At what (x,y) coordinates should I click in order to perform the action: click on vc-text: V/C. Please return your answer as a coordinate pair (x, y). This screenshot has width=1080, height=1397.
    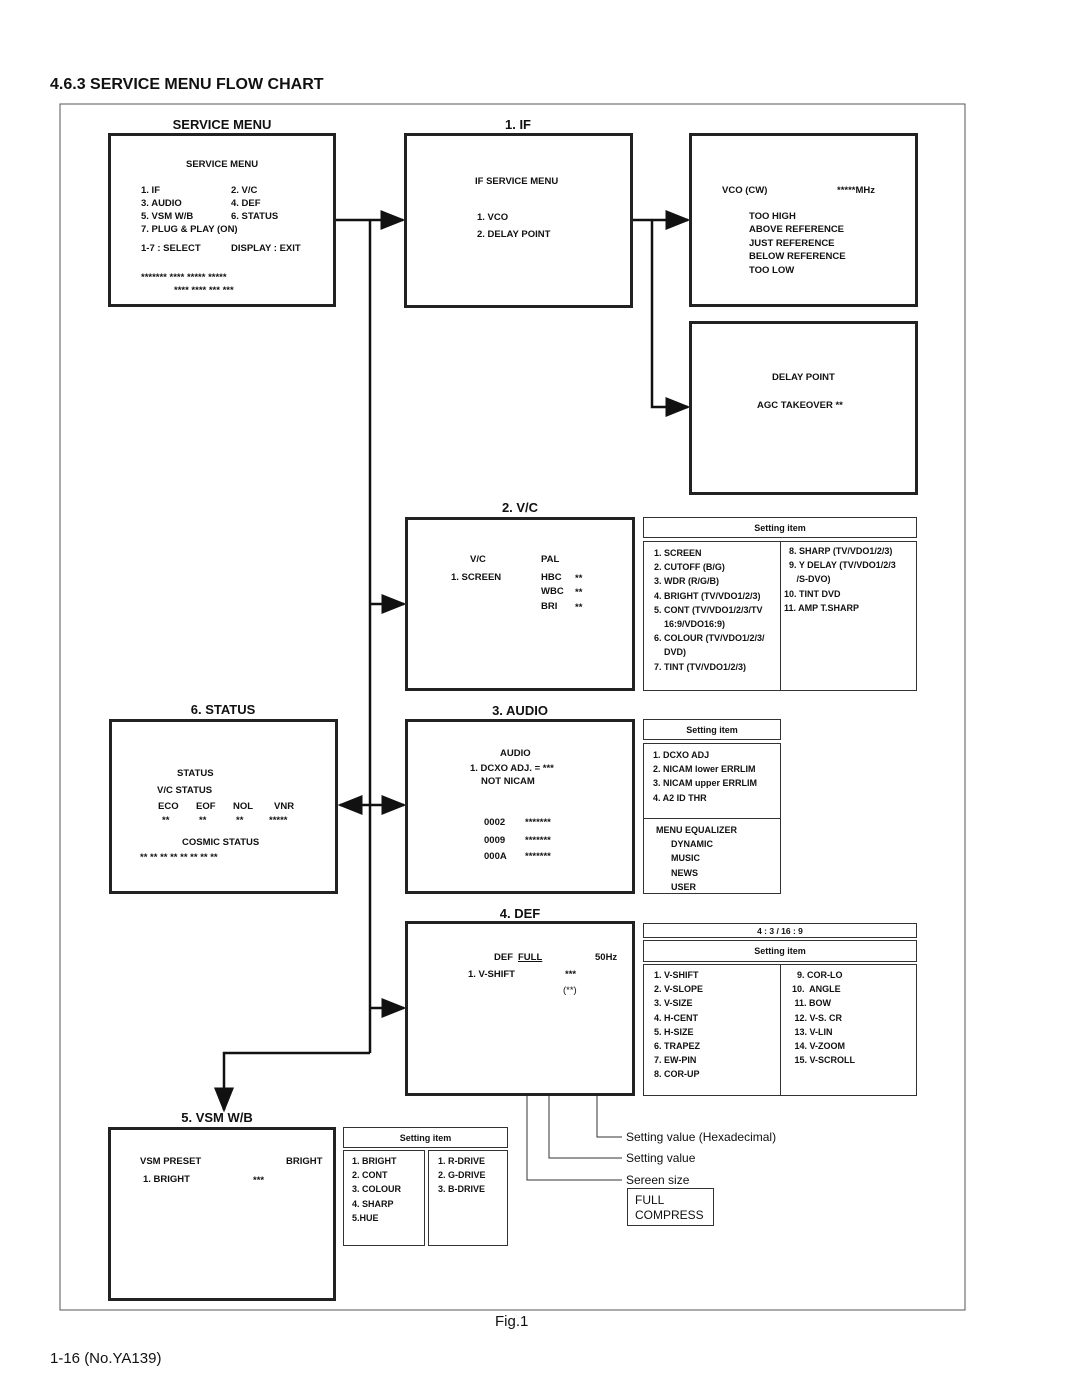
    Looking at the image, I should click on (478, 559).